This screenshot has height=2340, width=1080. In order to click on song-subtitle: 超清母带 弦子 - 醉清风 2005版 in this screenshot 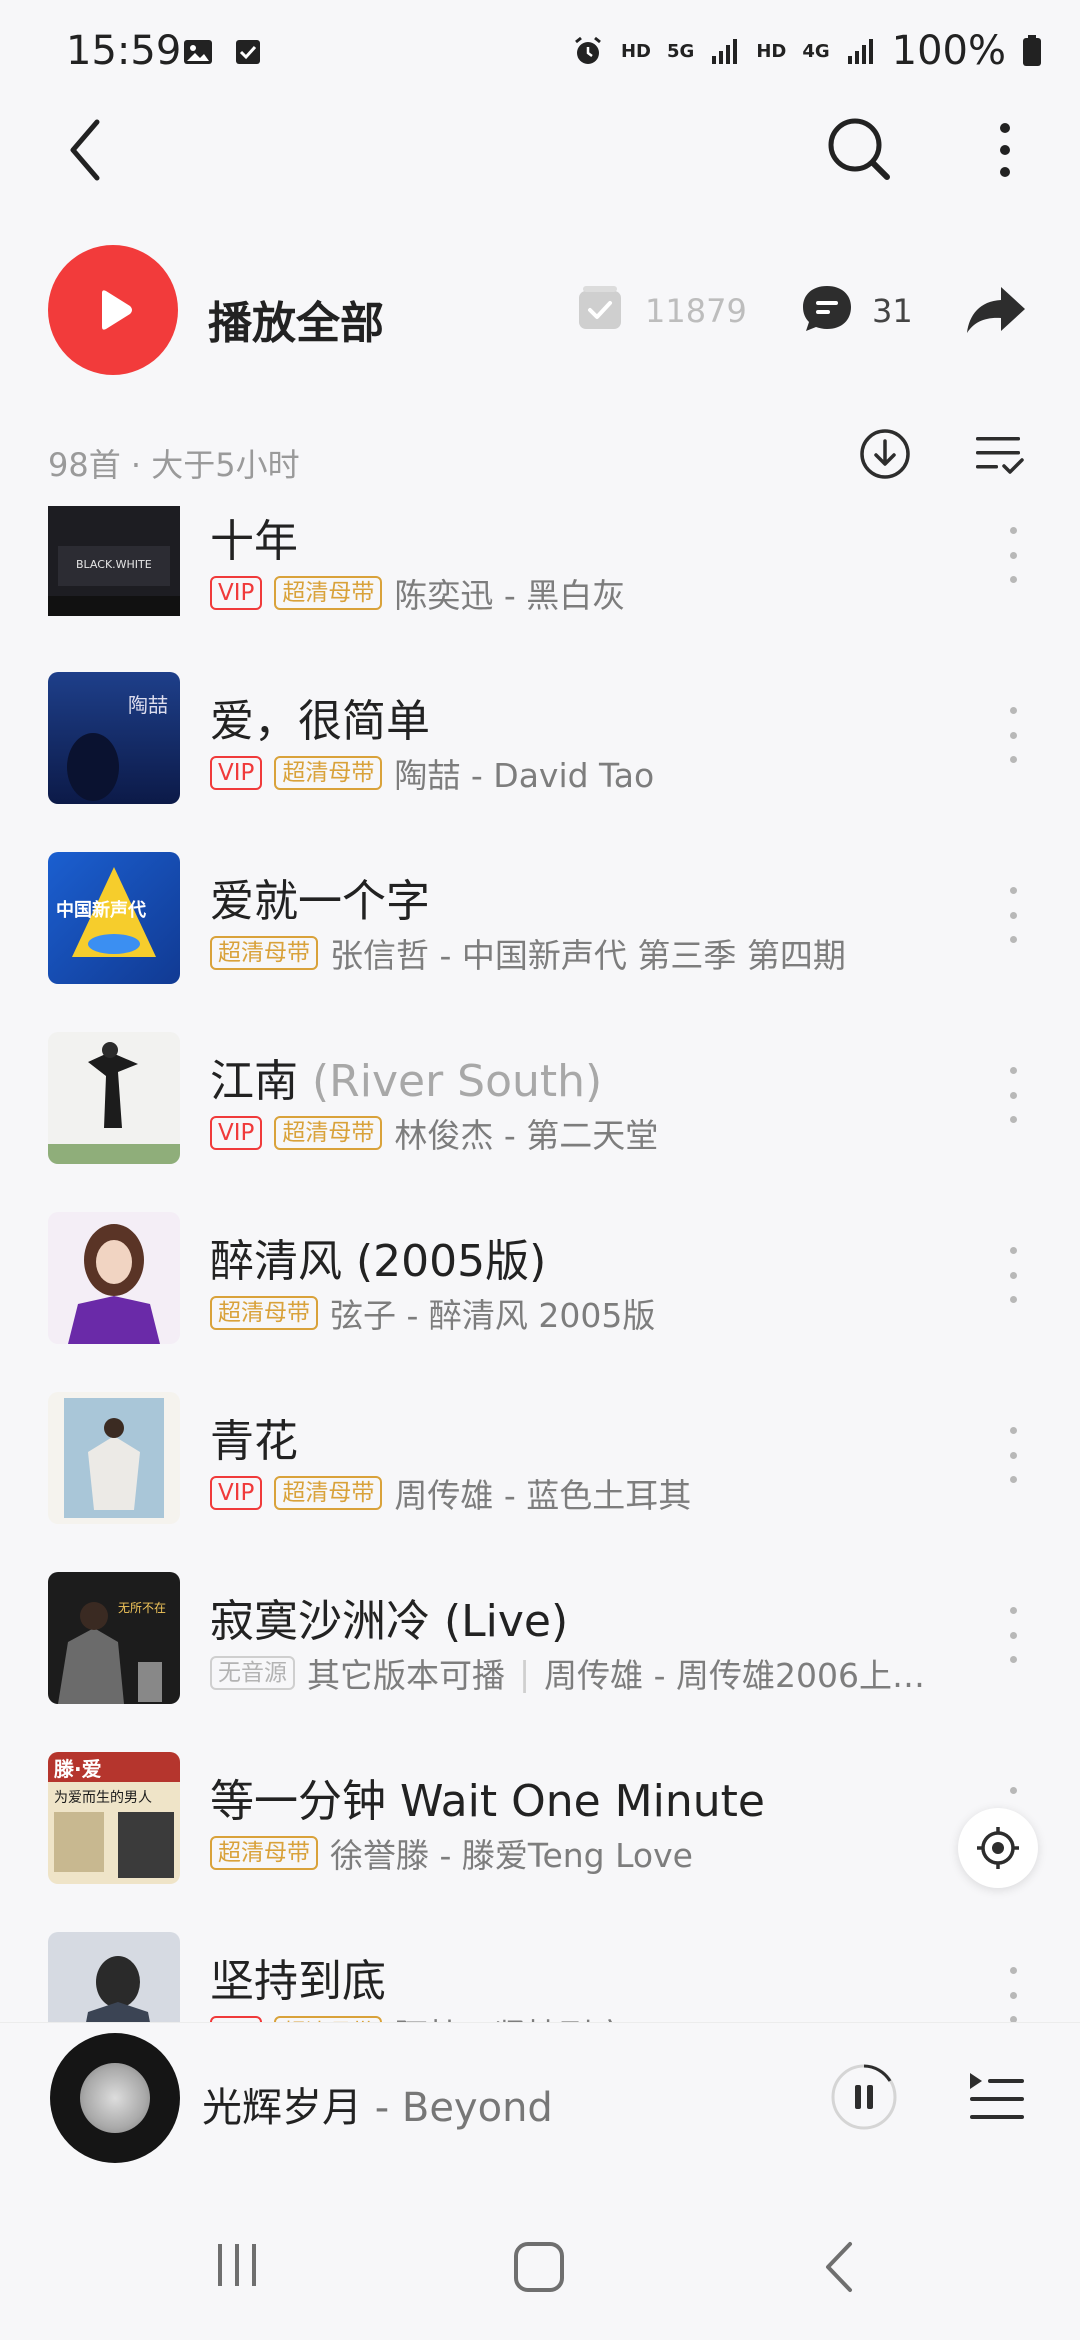, I will do `click(432, 1313)`.